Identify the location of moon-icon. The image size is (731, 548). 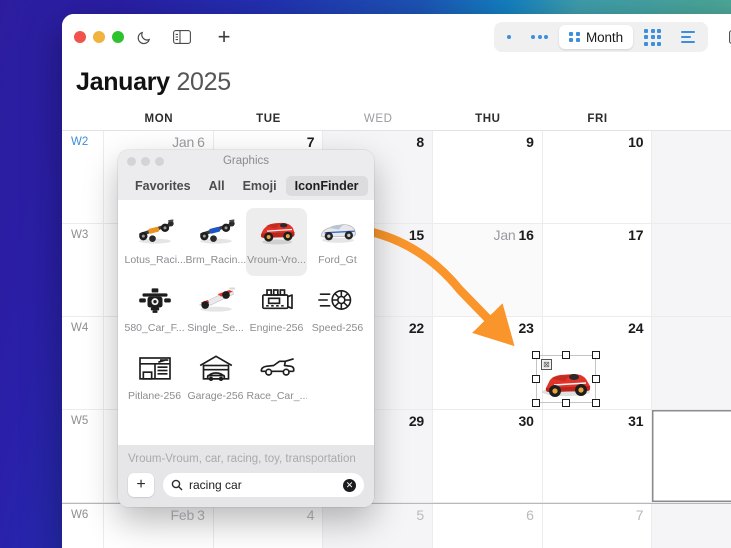
(144, 37).